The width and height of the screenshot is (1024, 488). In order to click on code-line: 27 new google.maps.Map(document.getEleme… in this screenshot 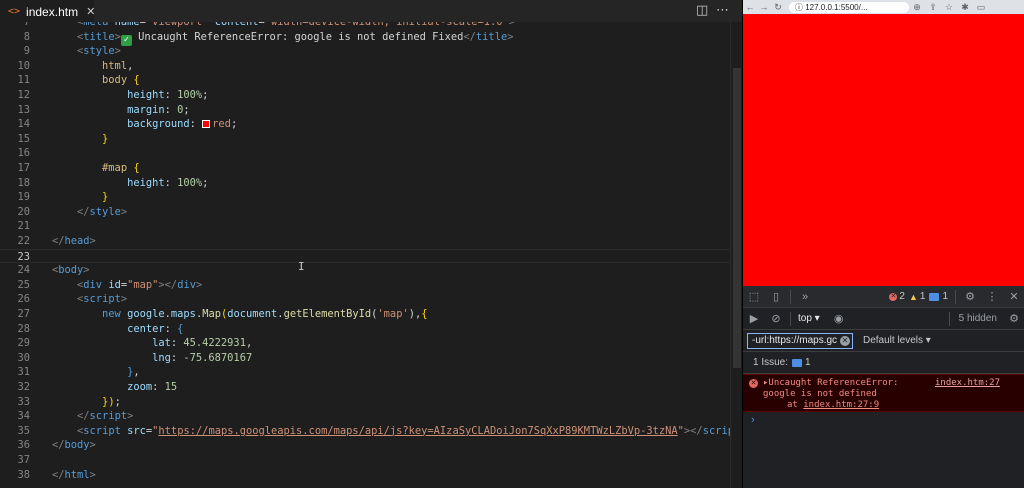, I will do `click(365, 314)`.